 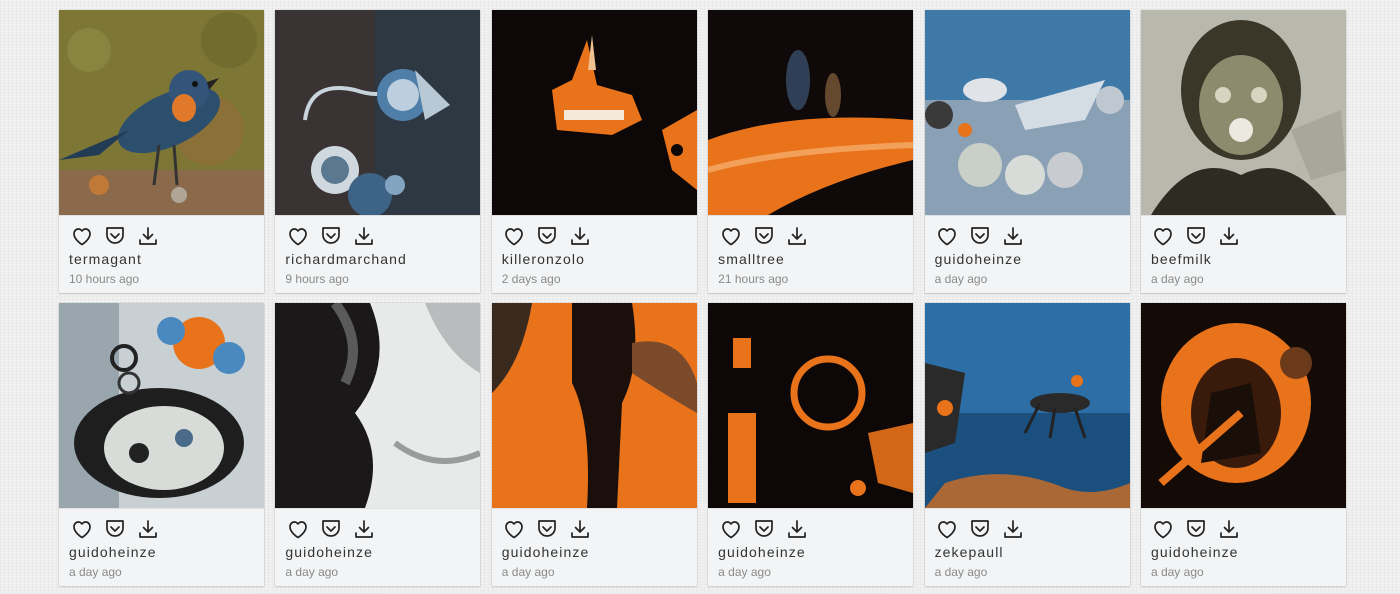 I want to click on orange-flare-artwork, so click(x=1243, y=405).